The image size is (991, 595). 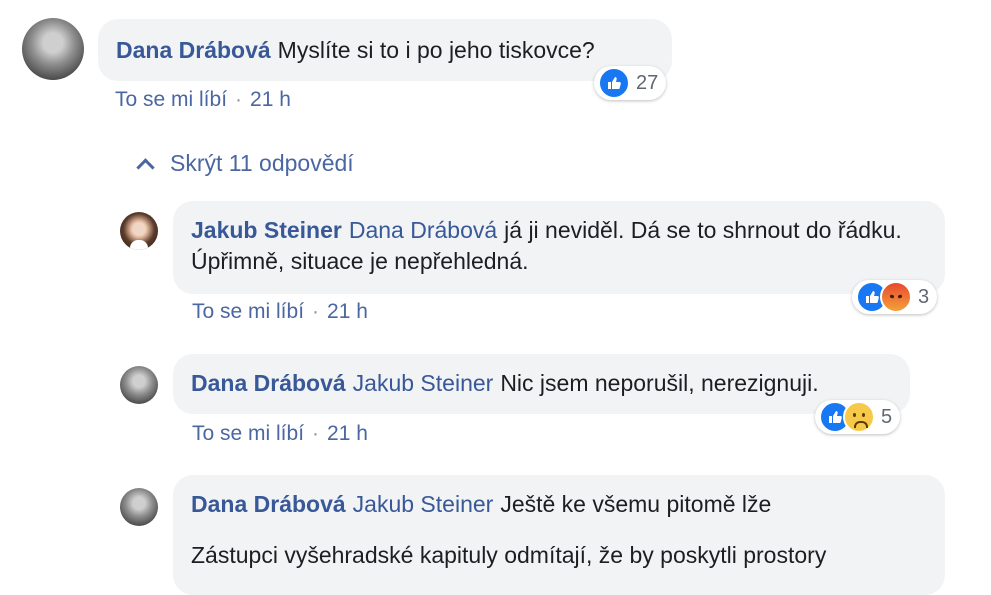 I want to click on comment-actions: To se mi líbí · 21 h, so click(x=203, y=100).